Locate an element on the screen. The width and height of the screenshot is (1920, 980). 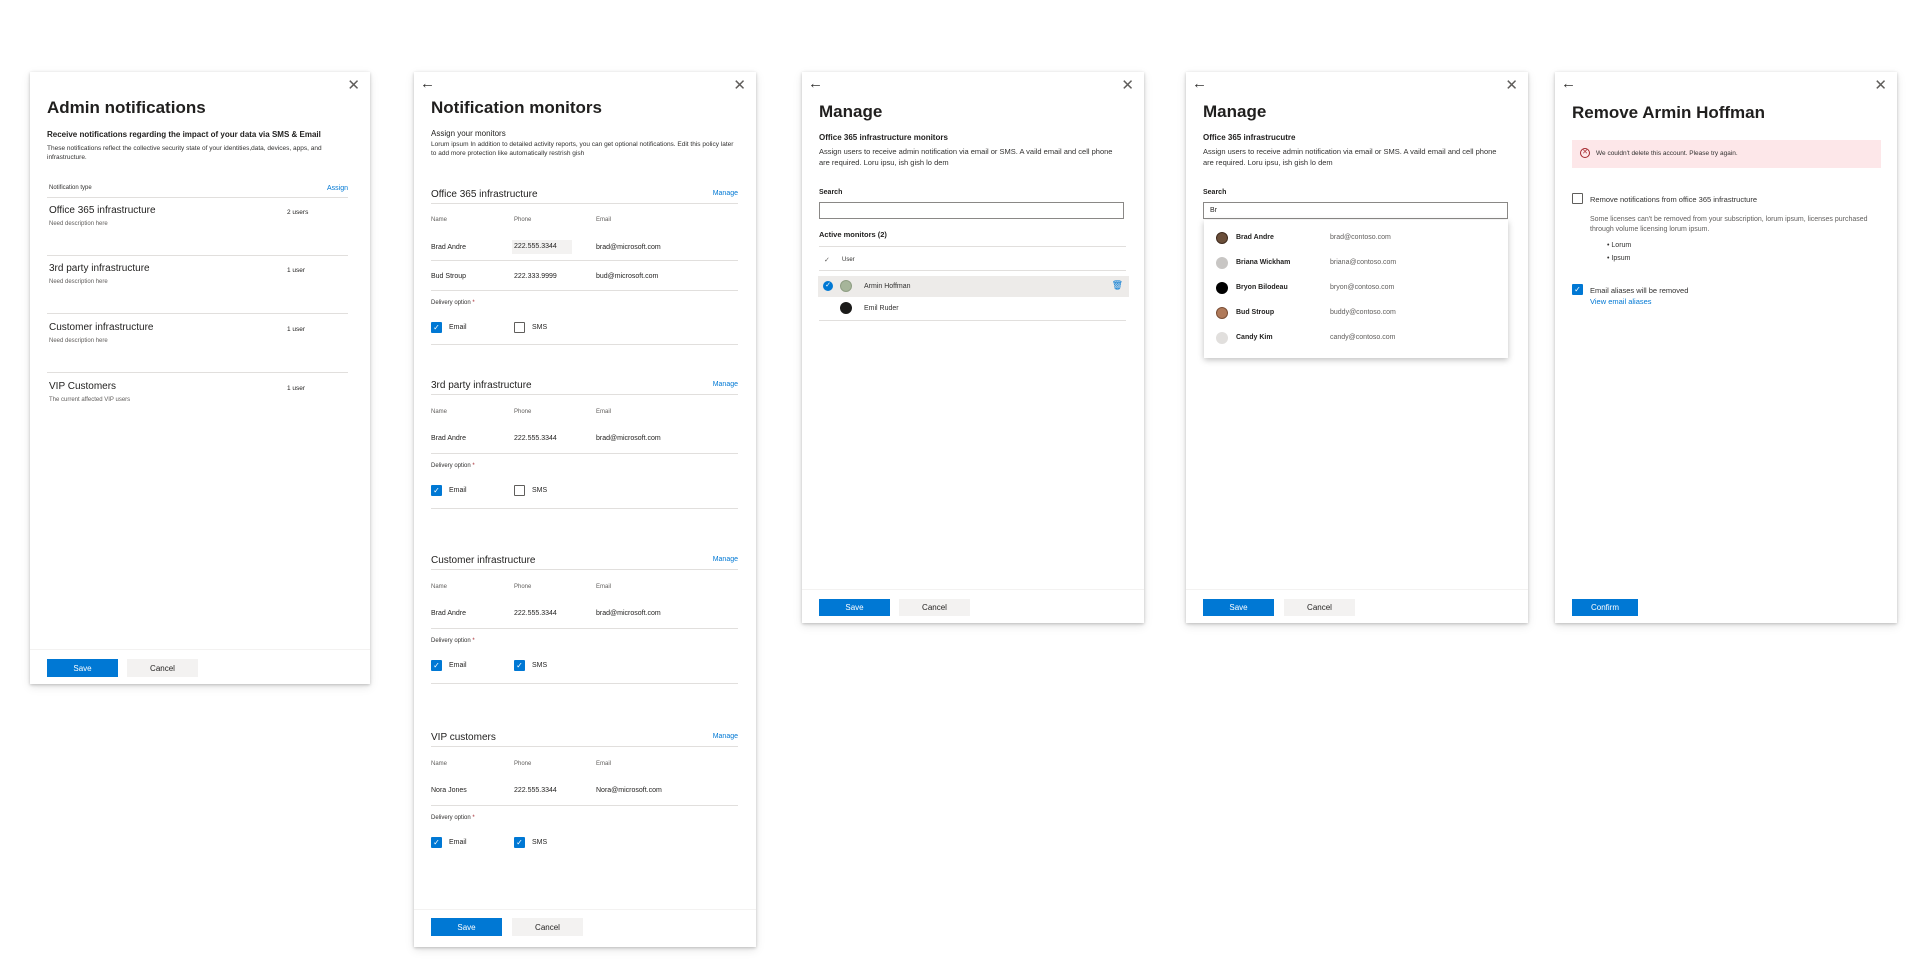
assign-link: Assign is located at coordinates (337, 188).